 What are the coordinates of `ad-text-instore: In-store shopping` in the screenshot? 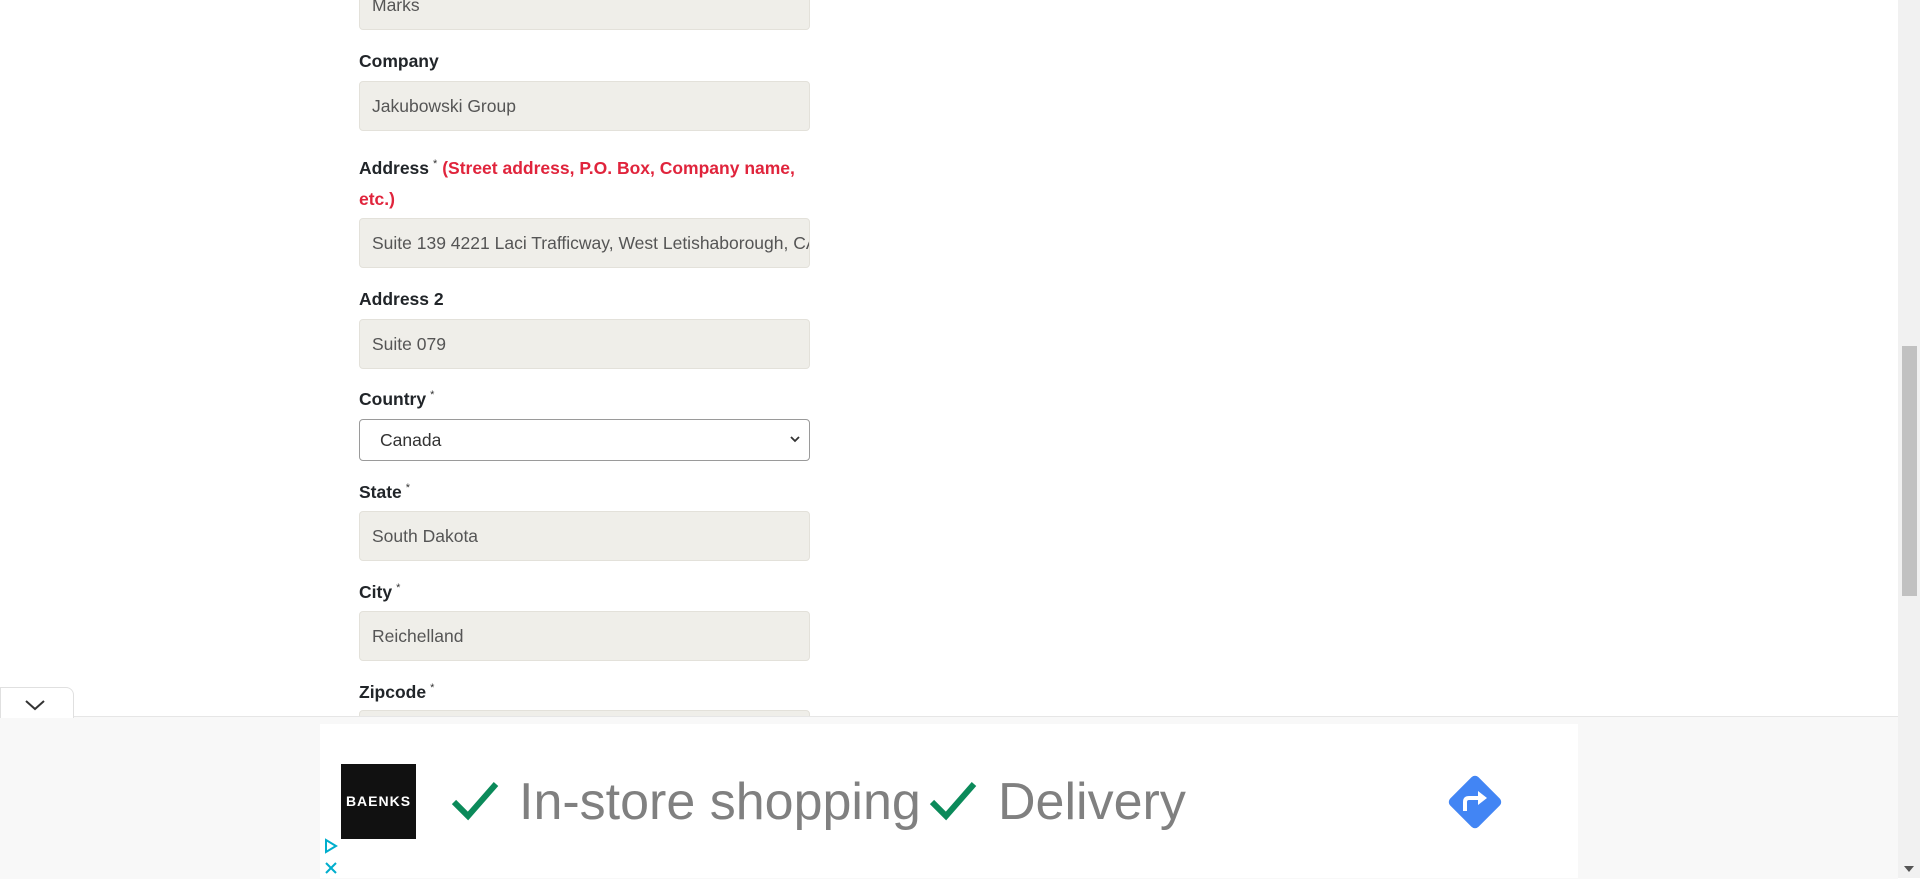 It's located at (720, 802).